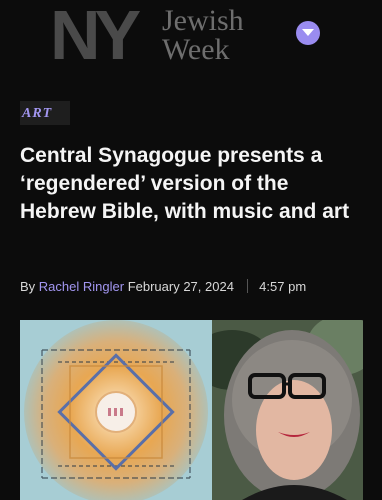 This screenshot has height=500, width=382. I want to click on category-text: ART, so click(37, 113).